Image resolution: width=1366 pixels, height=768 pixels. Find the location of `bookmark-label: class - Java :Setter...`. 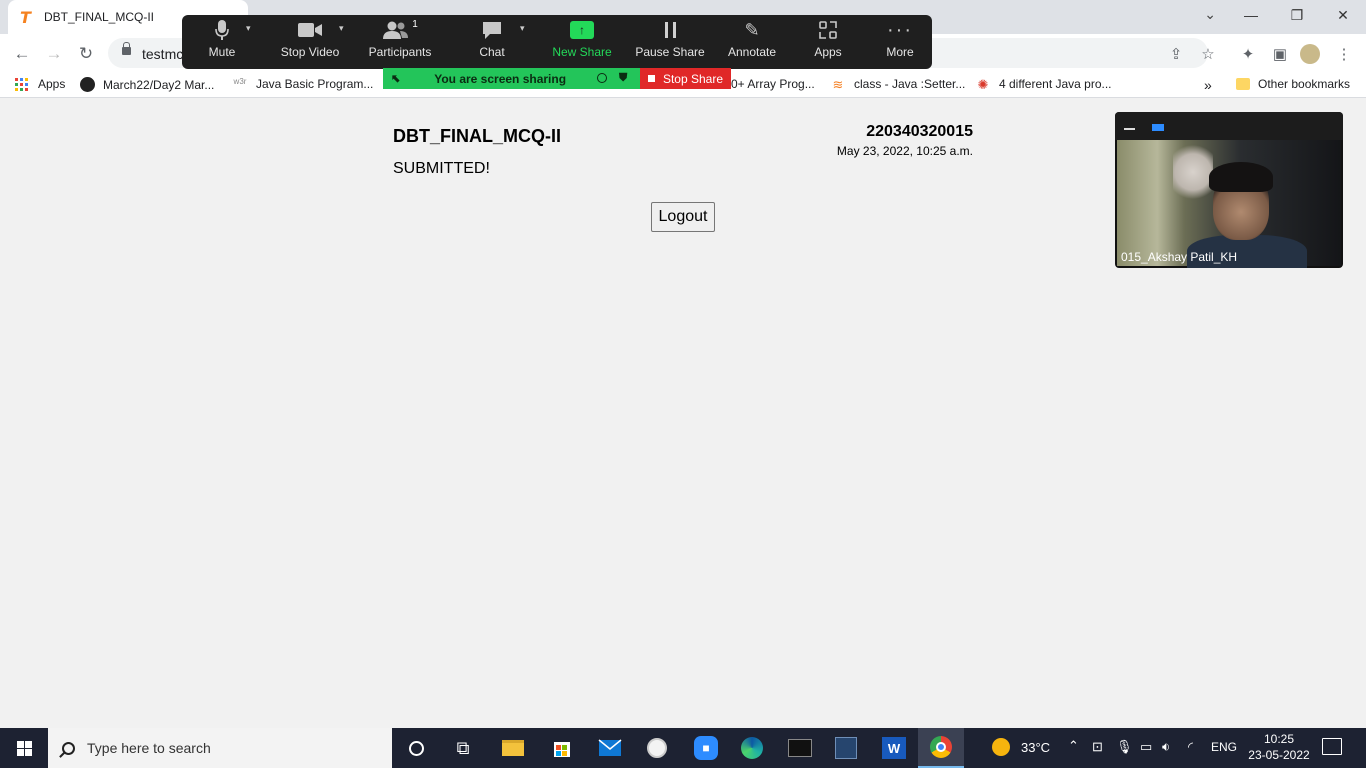

bookmark-label: class - Java :Setter... is located at coordinates (910, 84).